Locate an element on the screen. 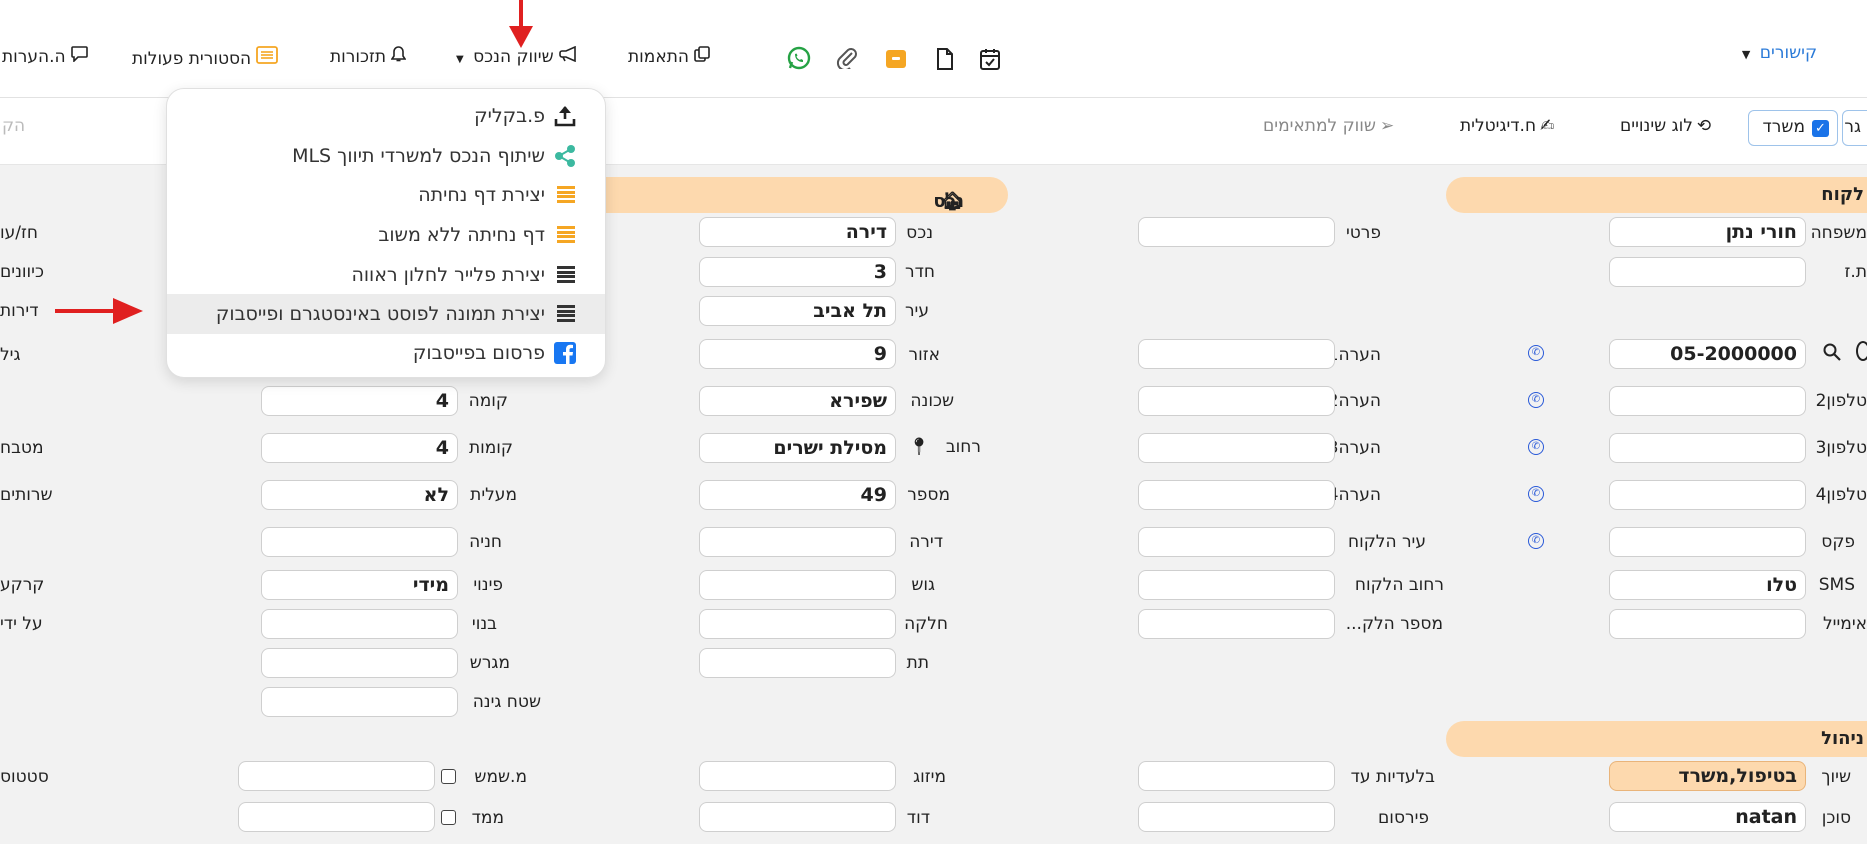 The image size is (1867, 844). apartment-label: דירה is located at coordinates (926, 542).